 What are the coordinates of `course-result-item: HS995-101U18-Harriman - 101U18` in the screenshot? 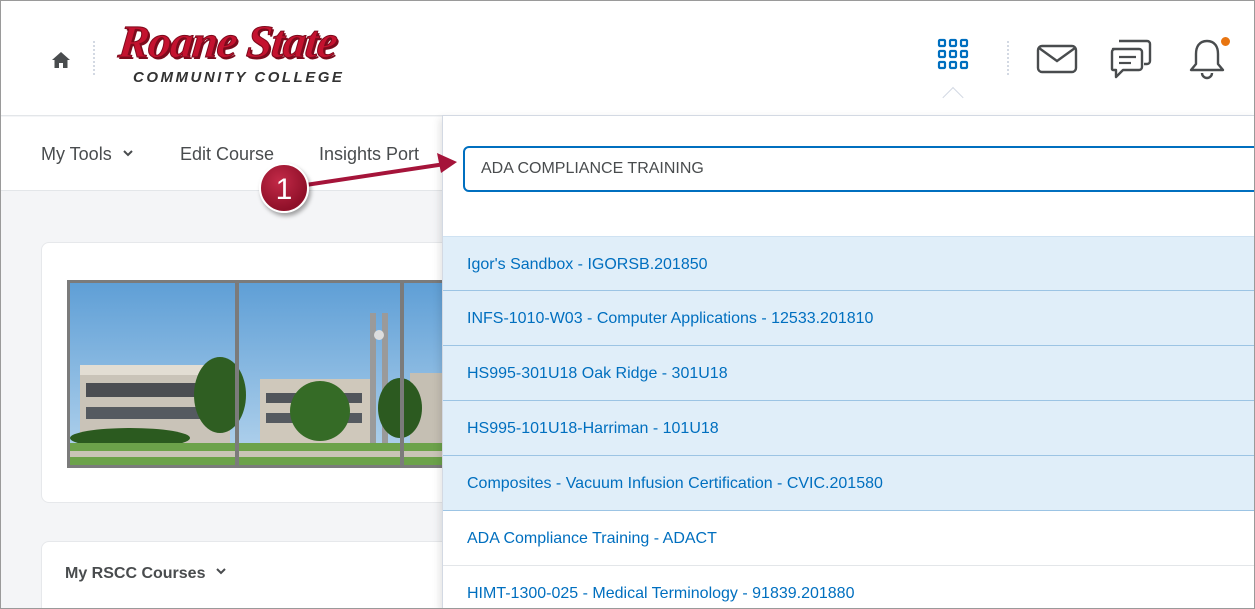 It's located at (848, 428).